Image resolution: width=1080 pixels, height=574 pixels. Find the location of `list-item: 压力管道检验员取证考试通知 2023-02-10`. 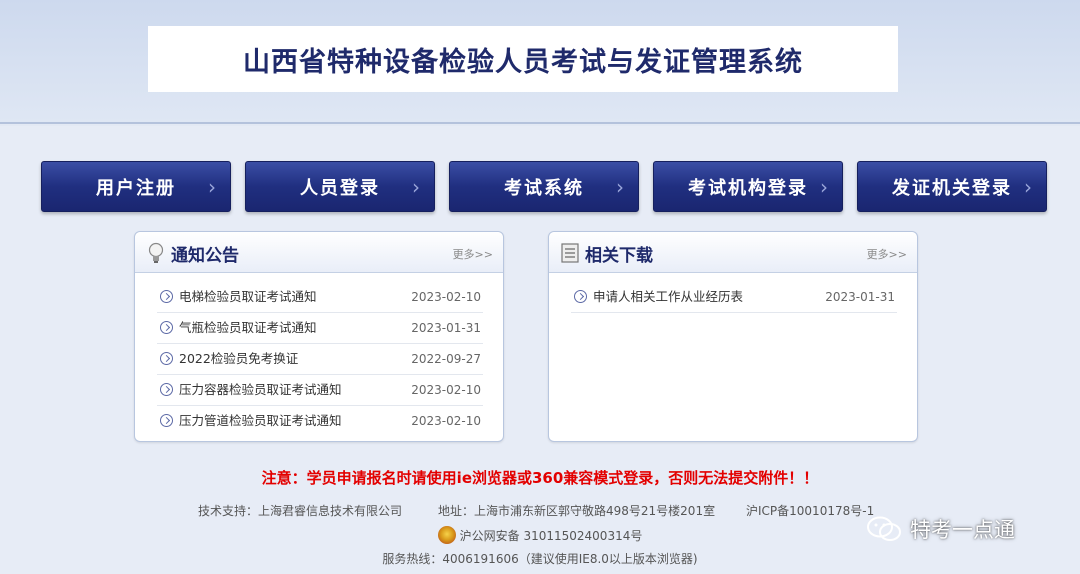

list-item: 压力管道检验员取证考试通知 2023-02-10 is located at coordinates (320, 421).